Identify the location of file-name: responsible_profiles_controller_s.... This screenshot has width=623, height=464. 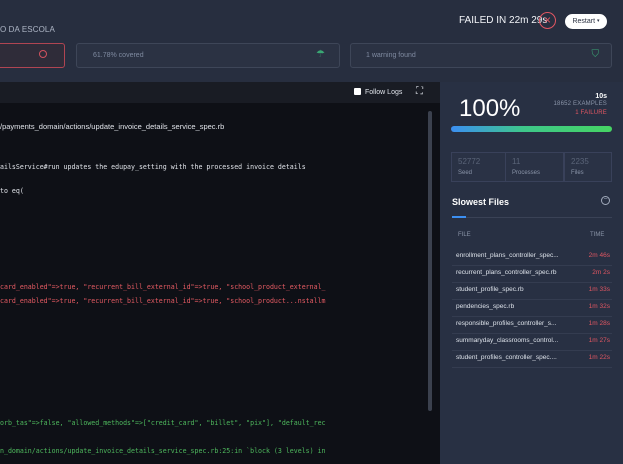
(506, 323).